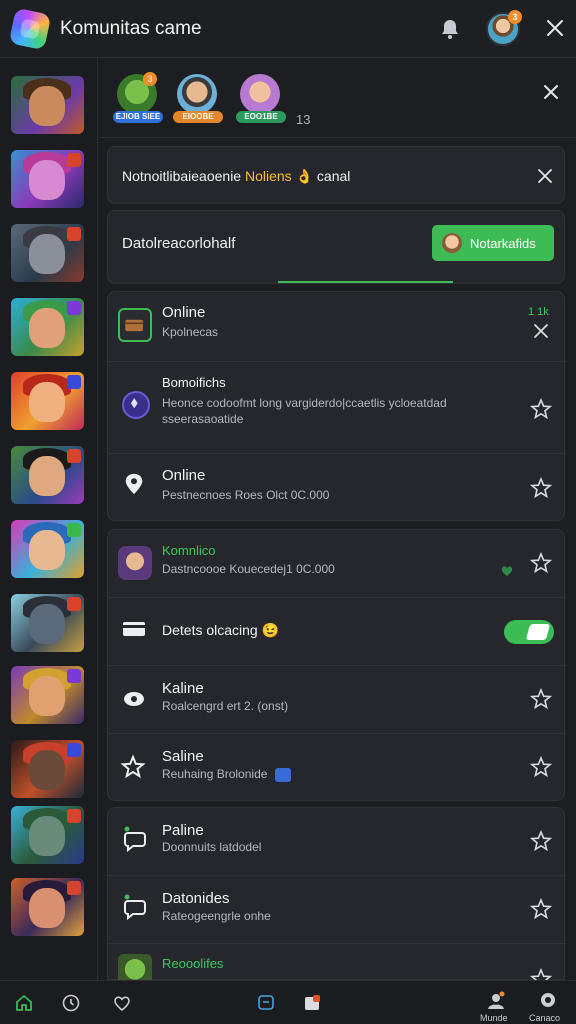  Describe the element at coordinates (189, 550) in the screenshot. I see `row-title: Komnlico` at that location.